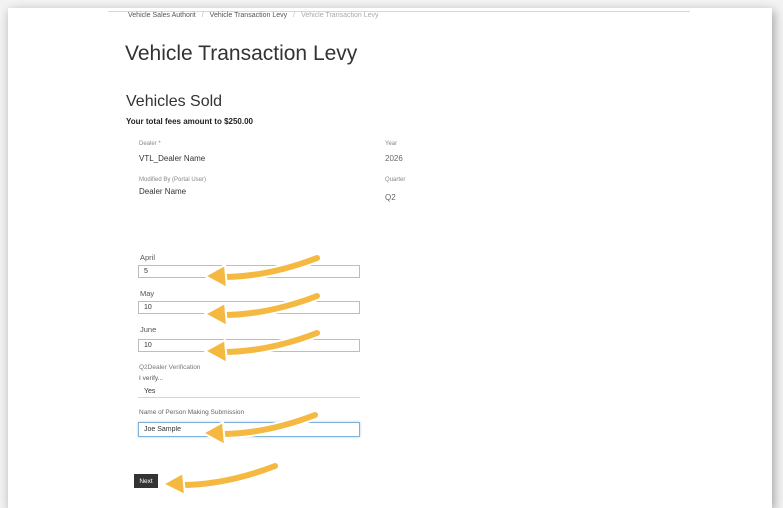 Image resolution: width=783 pixels, height=508 pixels. I want to click on may-label: May, so click(147, 293).